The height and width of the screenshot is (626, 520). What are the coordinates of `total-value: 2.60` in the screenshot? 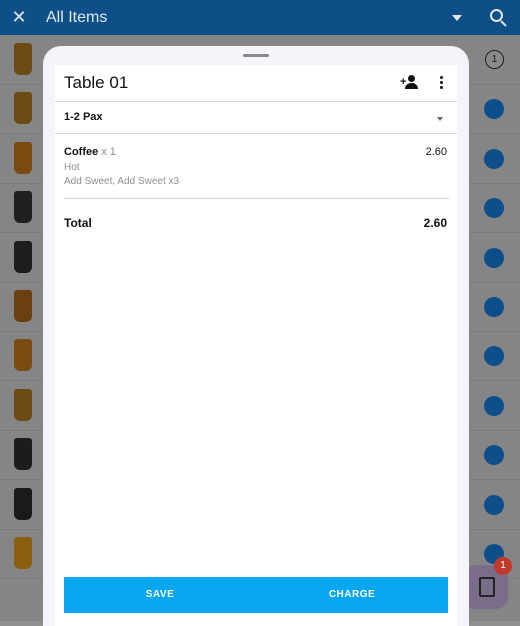 It's located at (435, 223).